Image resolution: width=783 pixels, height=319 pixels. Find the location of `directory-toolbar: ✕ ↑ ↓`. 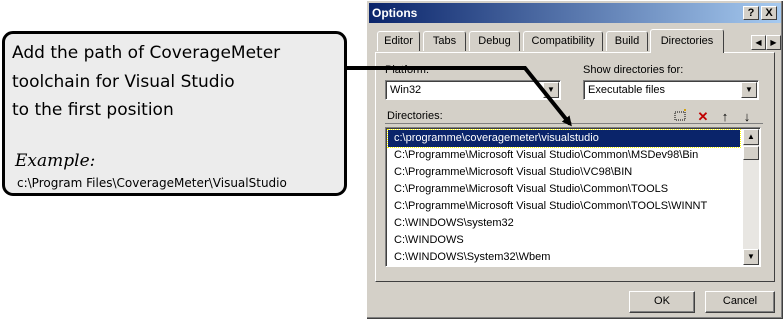

directory-toolbar: ✕ ↑ ↓ is located at coordinates (714, 117).